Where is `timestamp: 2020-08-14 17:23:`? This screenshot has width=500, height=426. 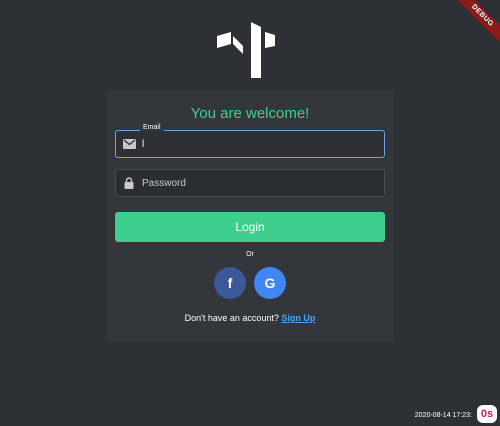 timestamp: 2020-08-14 17:23: is located at coordinates (443, 415).